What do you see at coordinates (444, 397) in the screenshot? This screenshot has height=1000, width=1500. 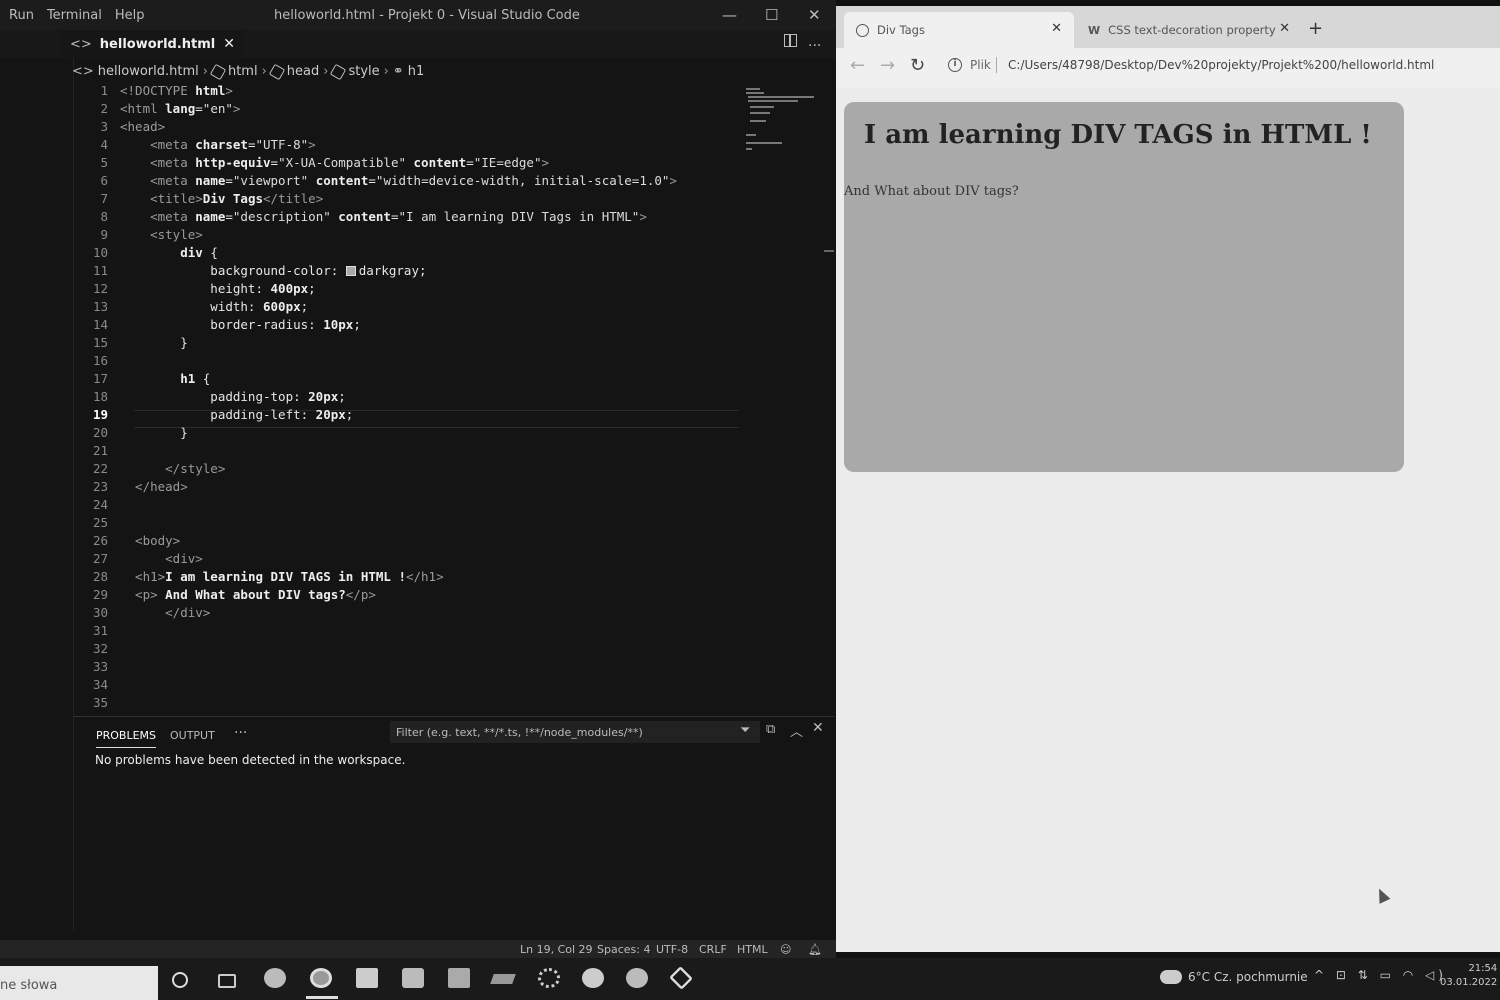 I see `code-line: 18 padding-top: 20px;` at bounding box center [444, 397].